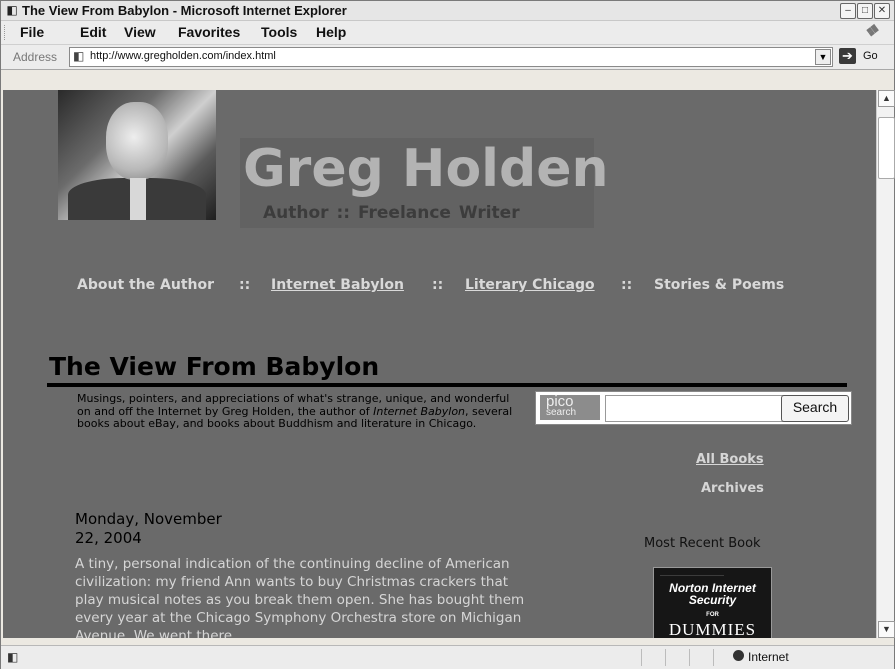  Describe the element at coordinates (137, 141) in the screenshot. I see `photo-face` at that location.